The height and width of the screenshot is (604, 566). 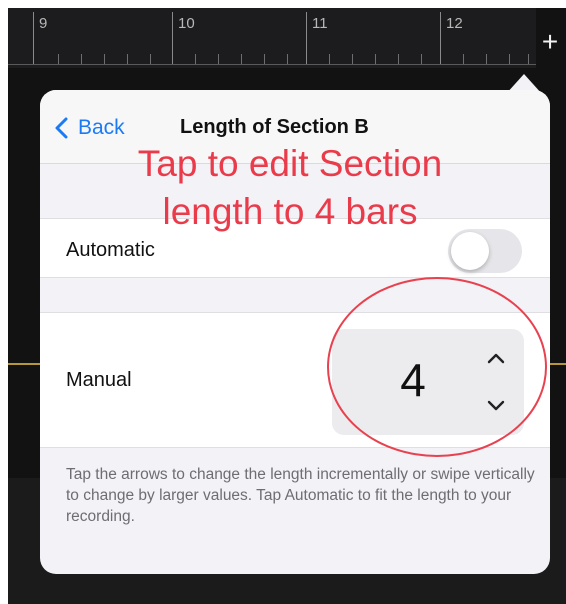 What do you see at coordinates (320, 23) in the screenshot?
I see `ruler-bar-number: 11` at bounding box center [320, 23].